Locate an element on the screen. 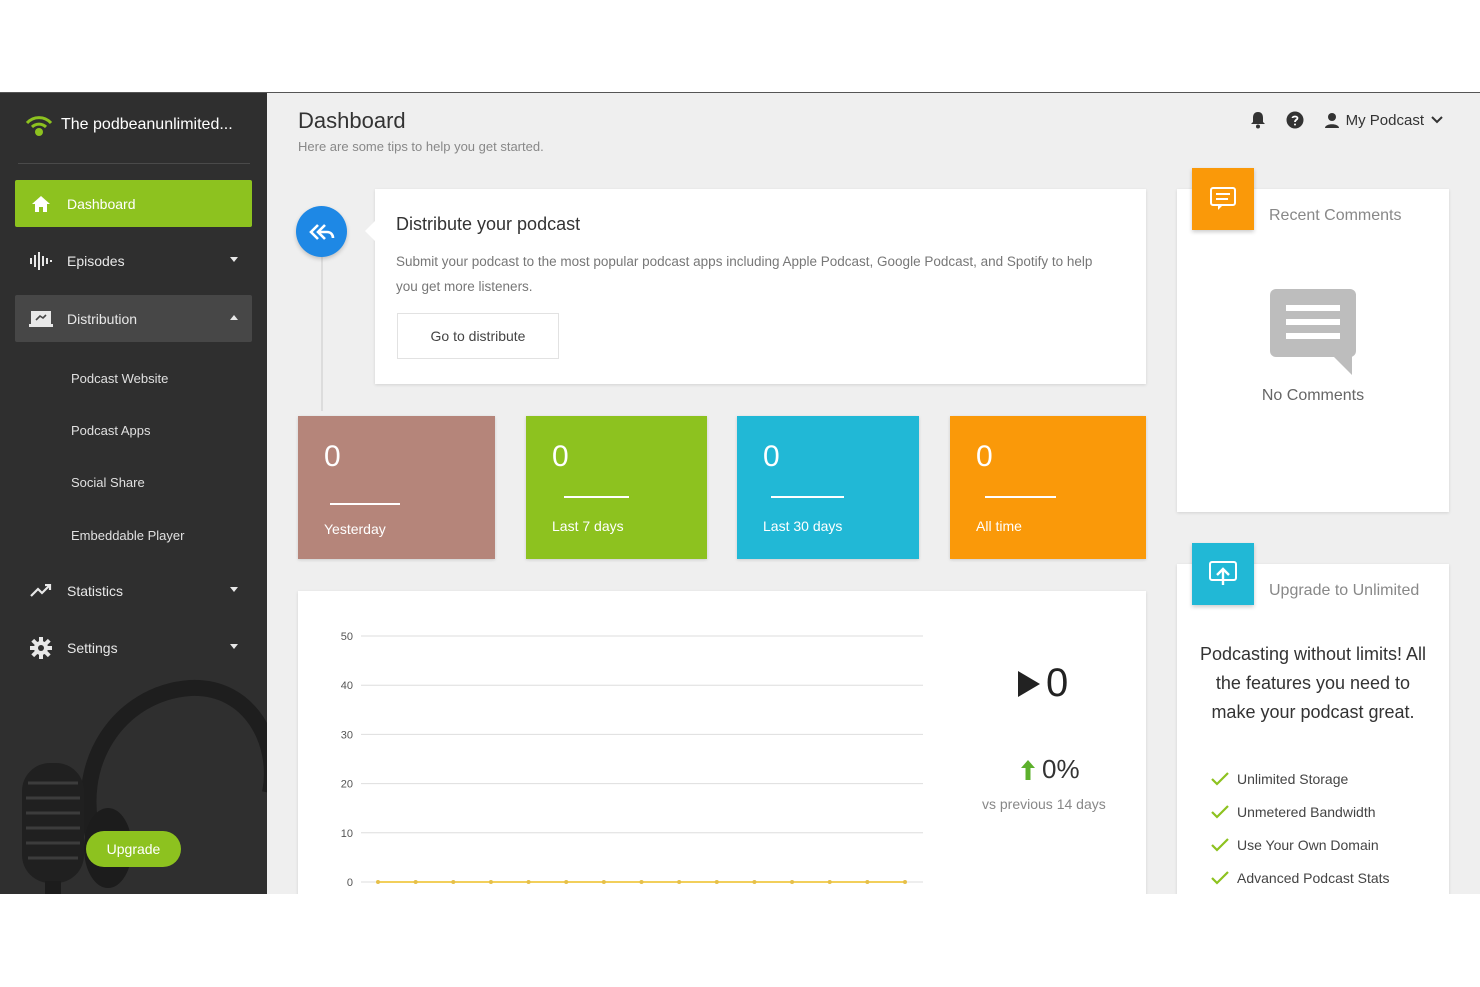 The image size is (1480, 987). plays-line-chart: 50 40 30 20 10 0 is located at coordinates (632, 760).